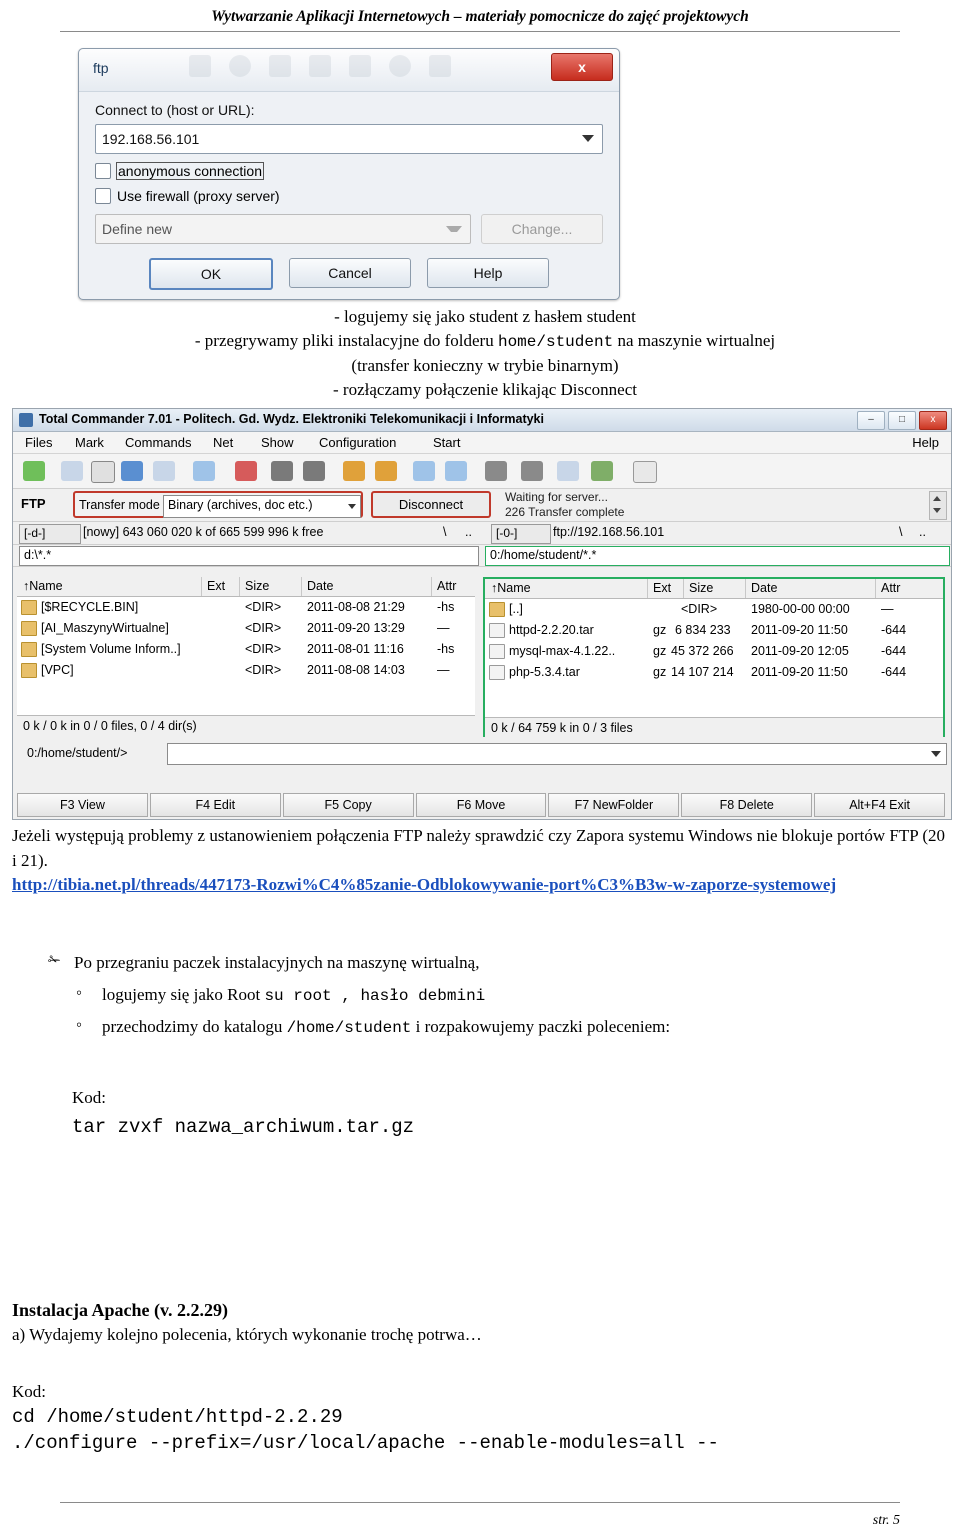 This screenshot has width=960, height=1537. Describe the element at coordinates (50, 534) in the screenshot. I see `left-drive-button: [-d-]` at that location.